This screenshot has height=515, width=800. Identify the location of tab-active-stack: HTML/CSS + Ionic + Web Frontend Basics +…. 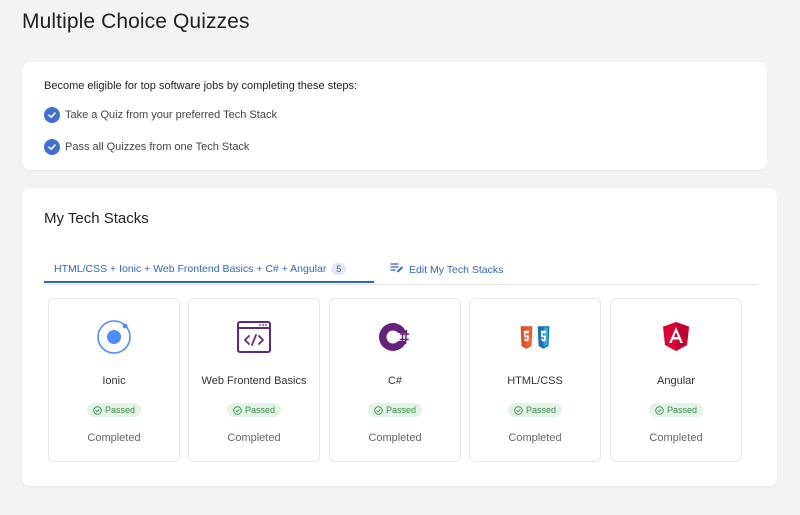
(209, 269).